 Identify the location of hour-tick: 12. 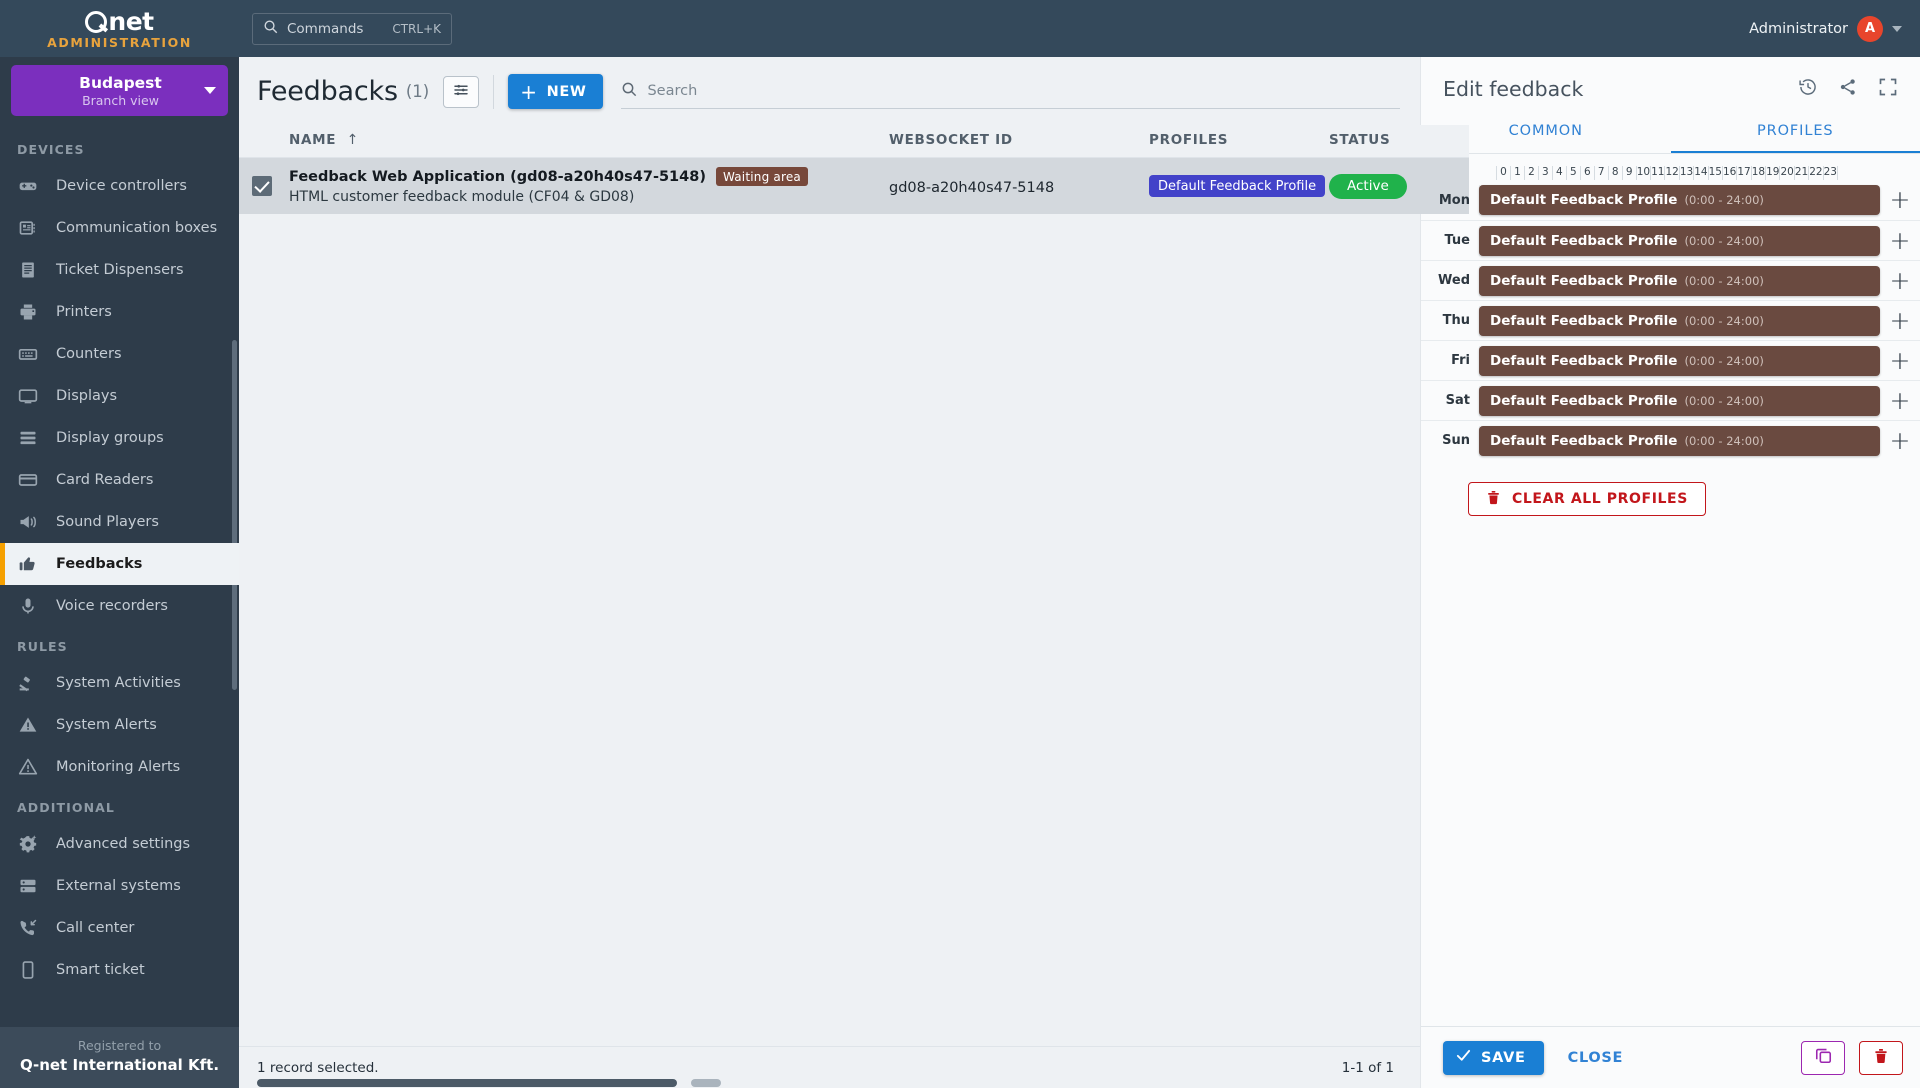
(1671, 173).